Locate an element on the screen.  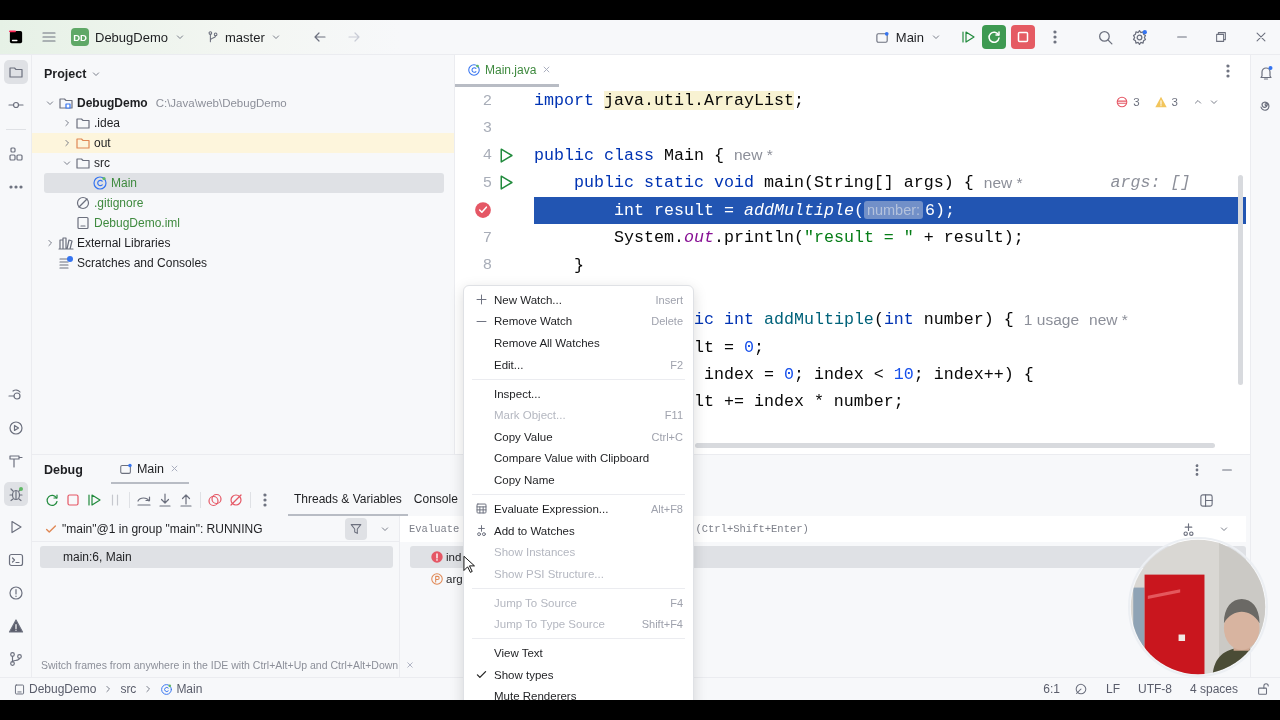
breadcrumb: DebugDemo is located at coordinates (55, 689).